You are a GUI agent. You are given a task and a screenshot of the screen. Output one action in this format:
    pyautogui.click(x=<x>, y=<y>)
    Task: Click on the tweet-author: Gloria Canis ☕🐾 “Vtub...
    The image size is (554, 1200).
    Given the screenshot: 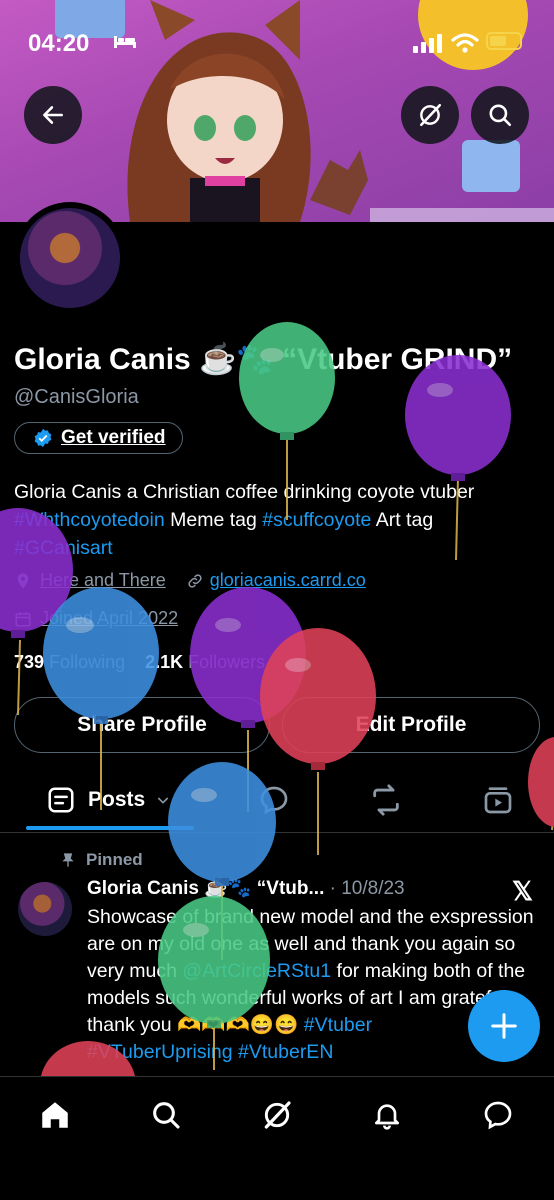 What is the action you would take?
    pyautogui.click(x=205, y=888)
    